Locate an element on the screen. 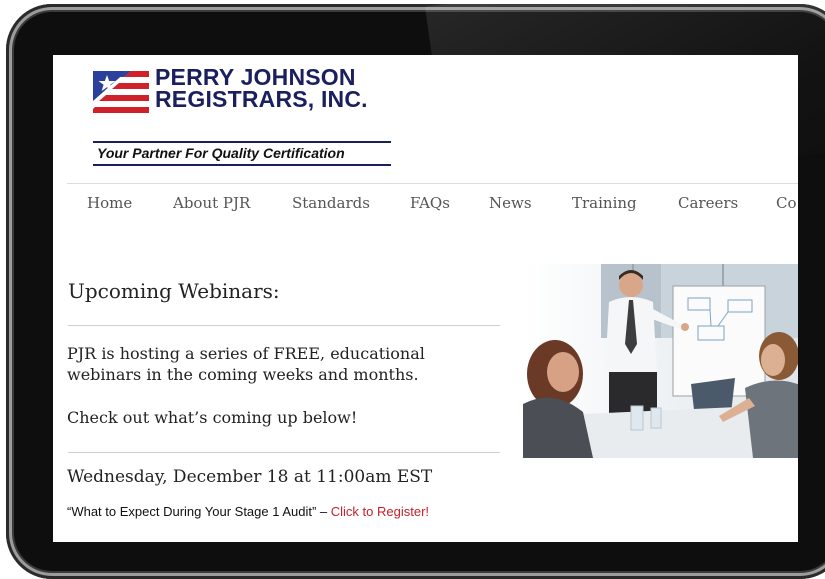 This screenshot has height=579, width=825. nav-standards: Standards is located at coordinates (331, 203).